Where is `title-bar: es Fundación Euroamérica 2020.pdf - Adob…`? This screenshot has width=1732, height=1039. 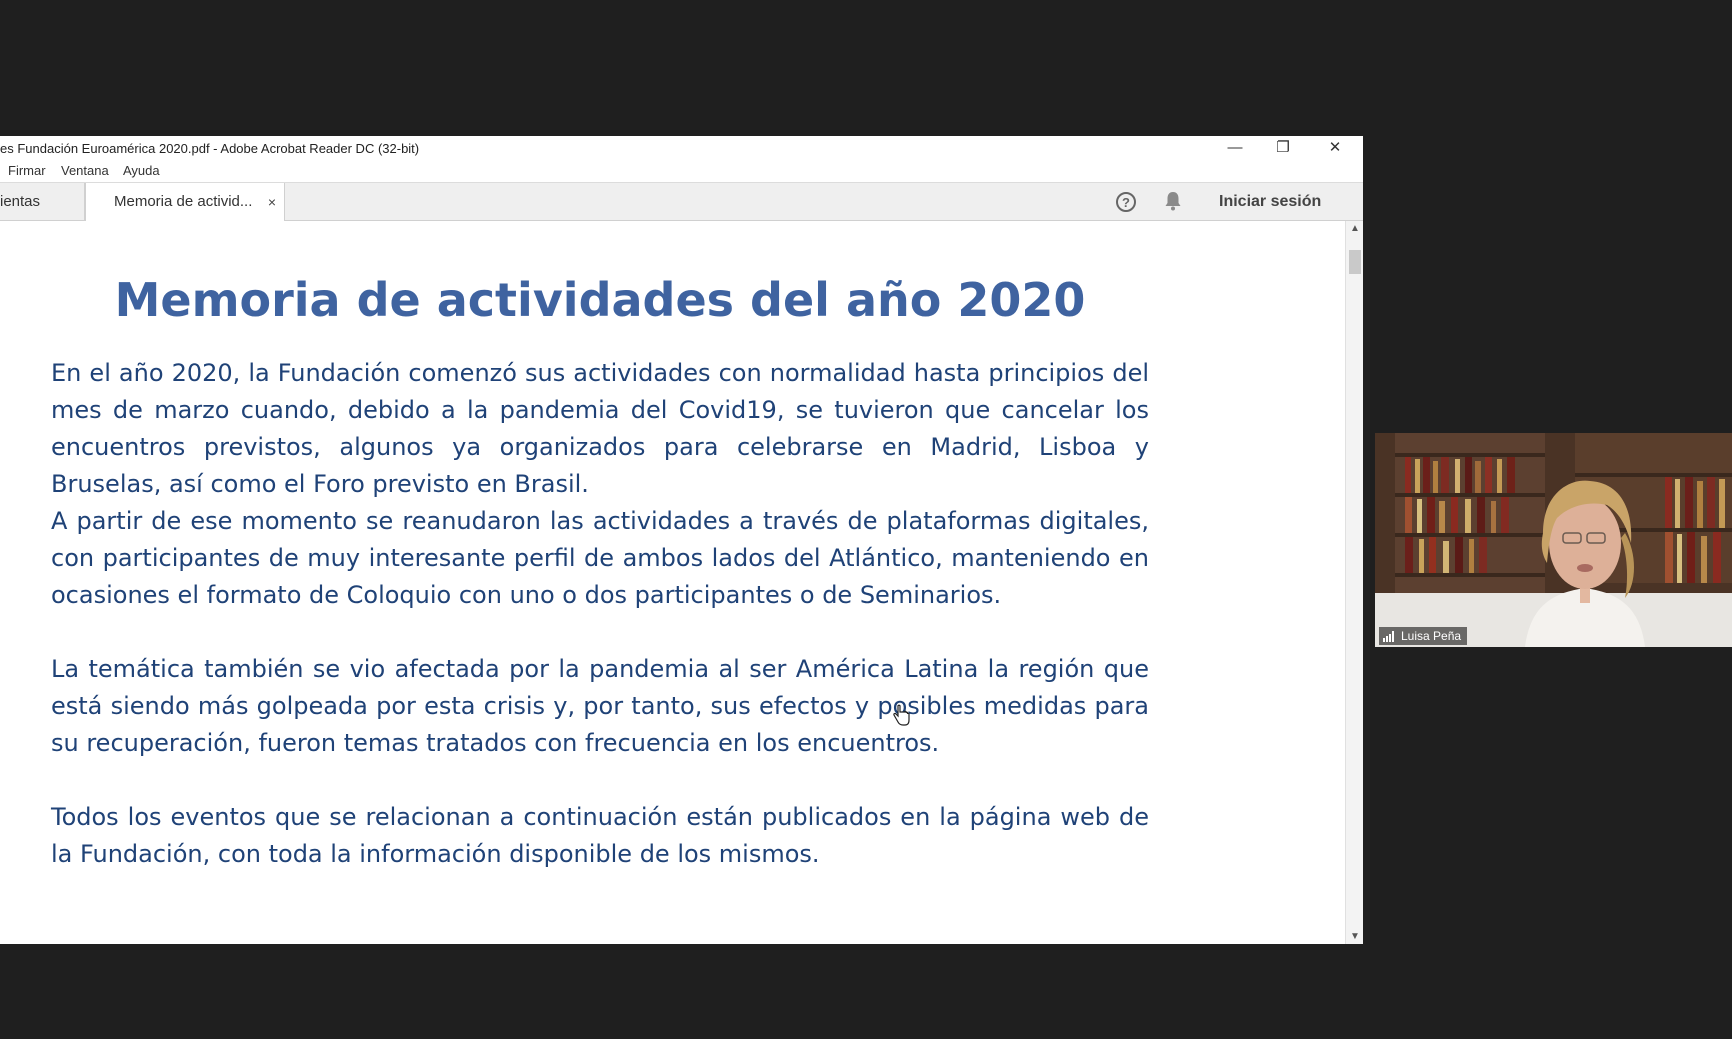
title-bar: es Fundación Euroamérica 2020.pdf - Adob… is located at coordinates (681, 148).